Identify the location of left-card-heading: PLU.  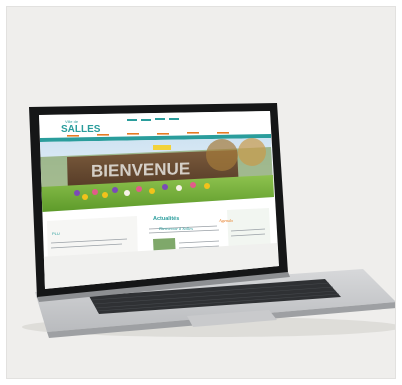
(56, 233).